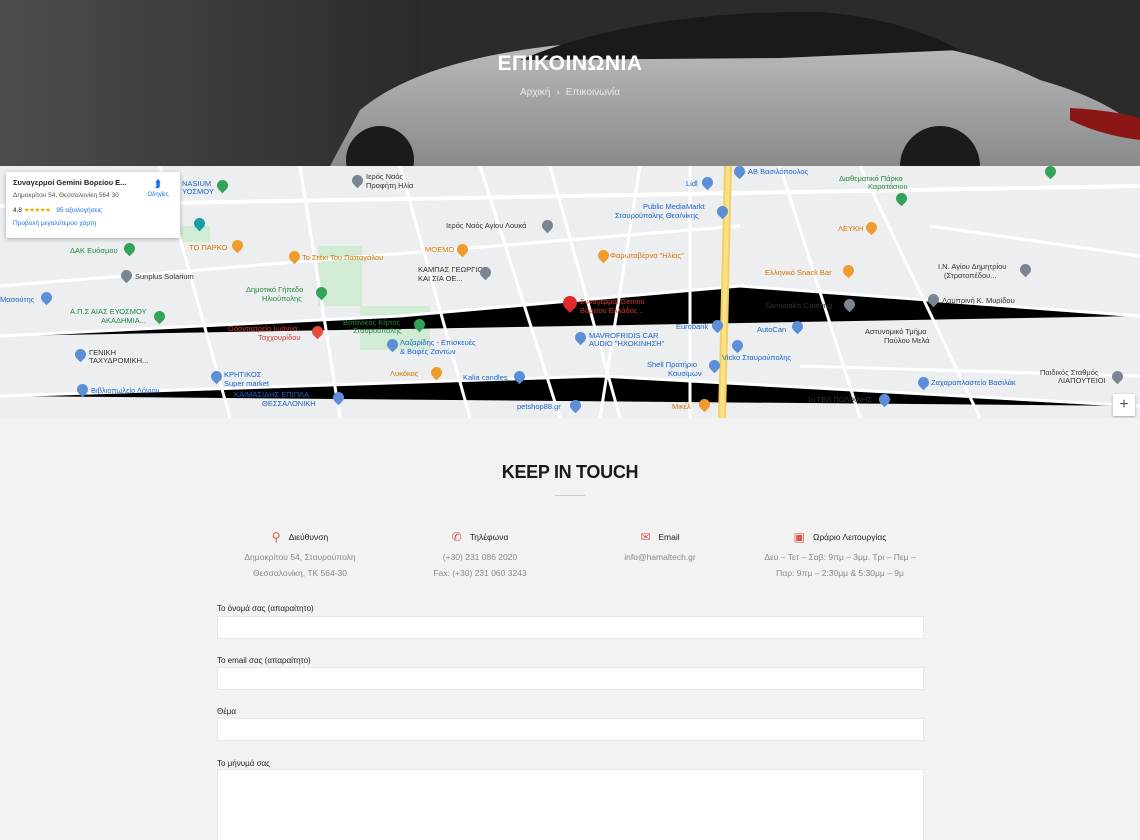 This screenshot has height=840, width=1140. I want to click on map-label: Λαμπρινή Κ. Μυρίδου, so click(978, 300).